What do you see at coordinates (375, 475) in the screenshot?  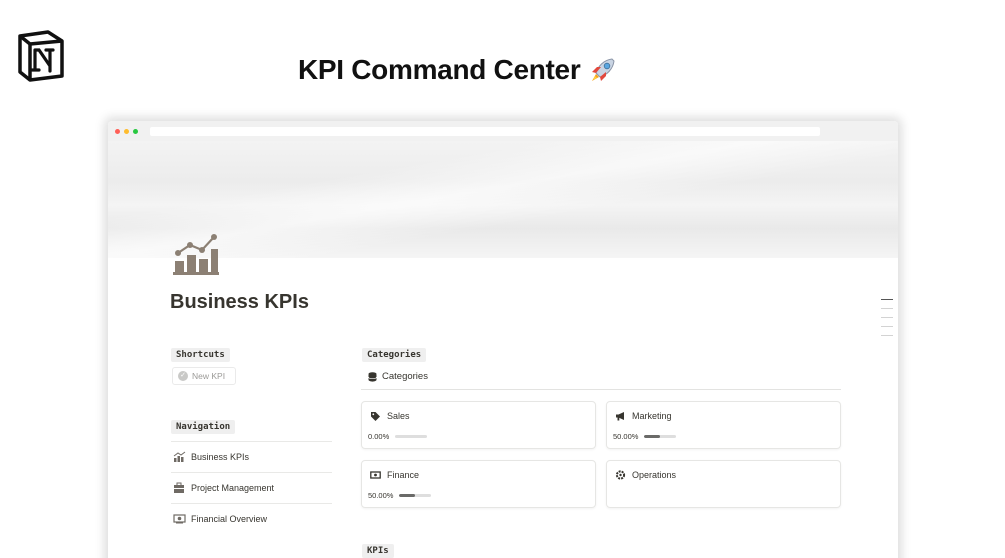 I see `cash-icon` at bounding box center [375, 475].